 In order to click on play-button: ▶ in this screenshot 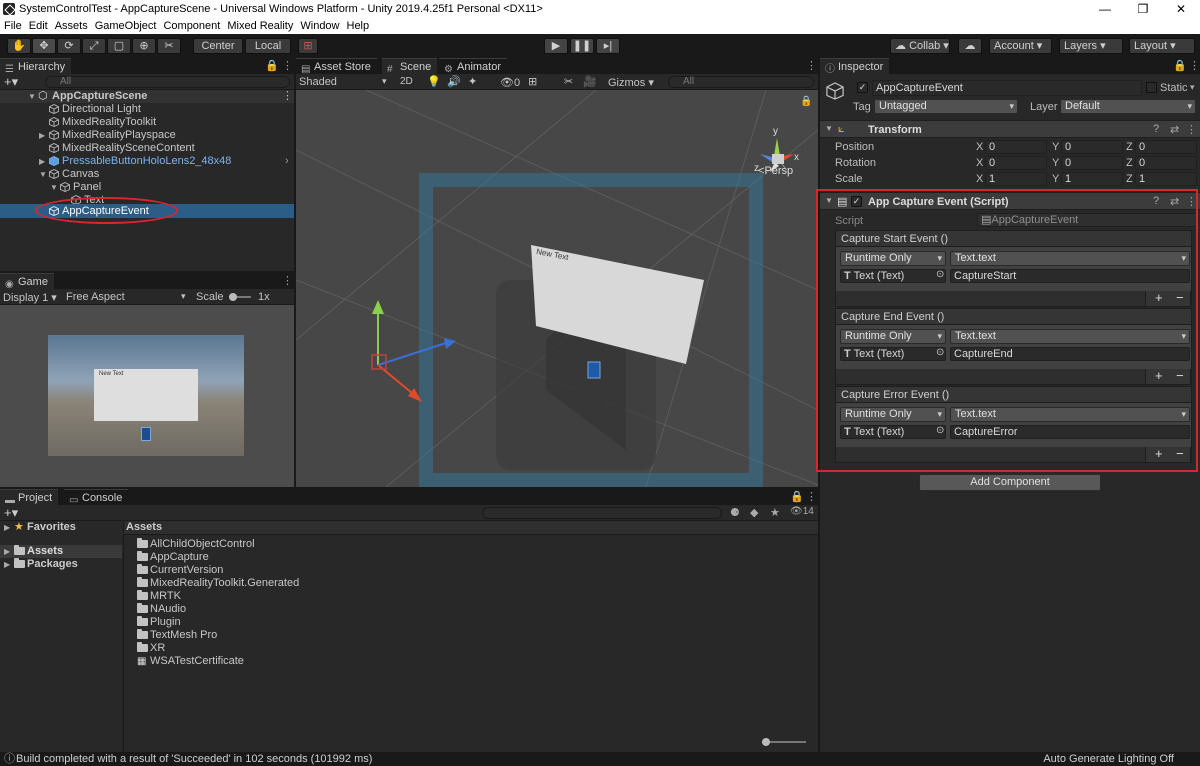, I will do `click(556, 46)`.